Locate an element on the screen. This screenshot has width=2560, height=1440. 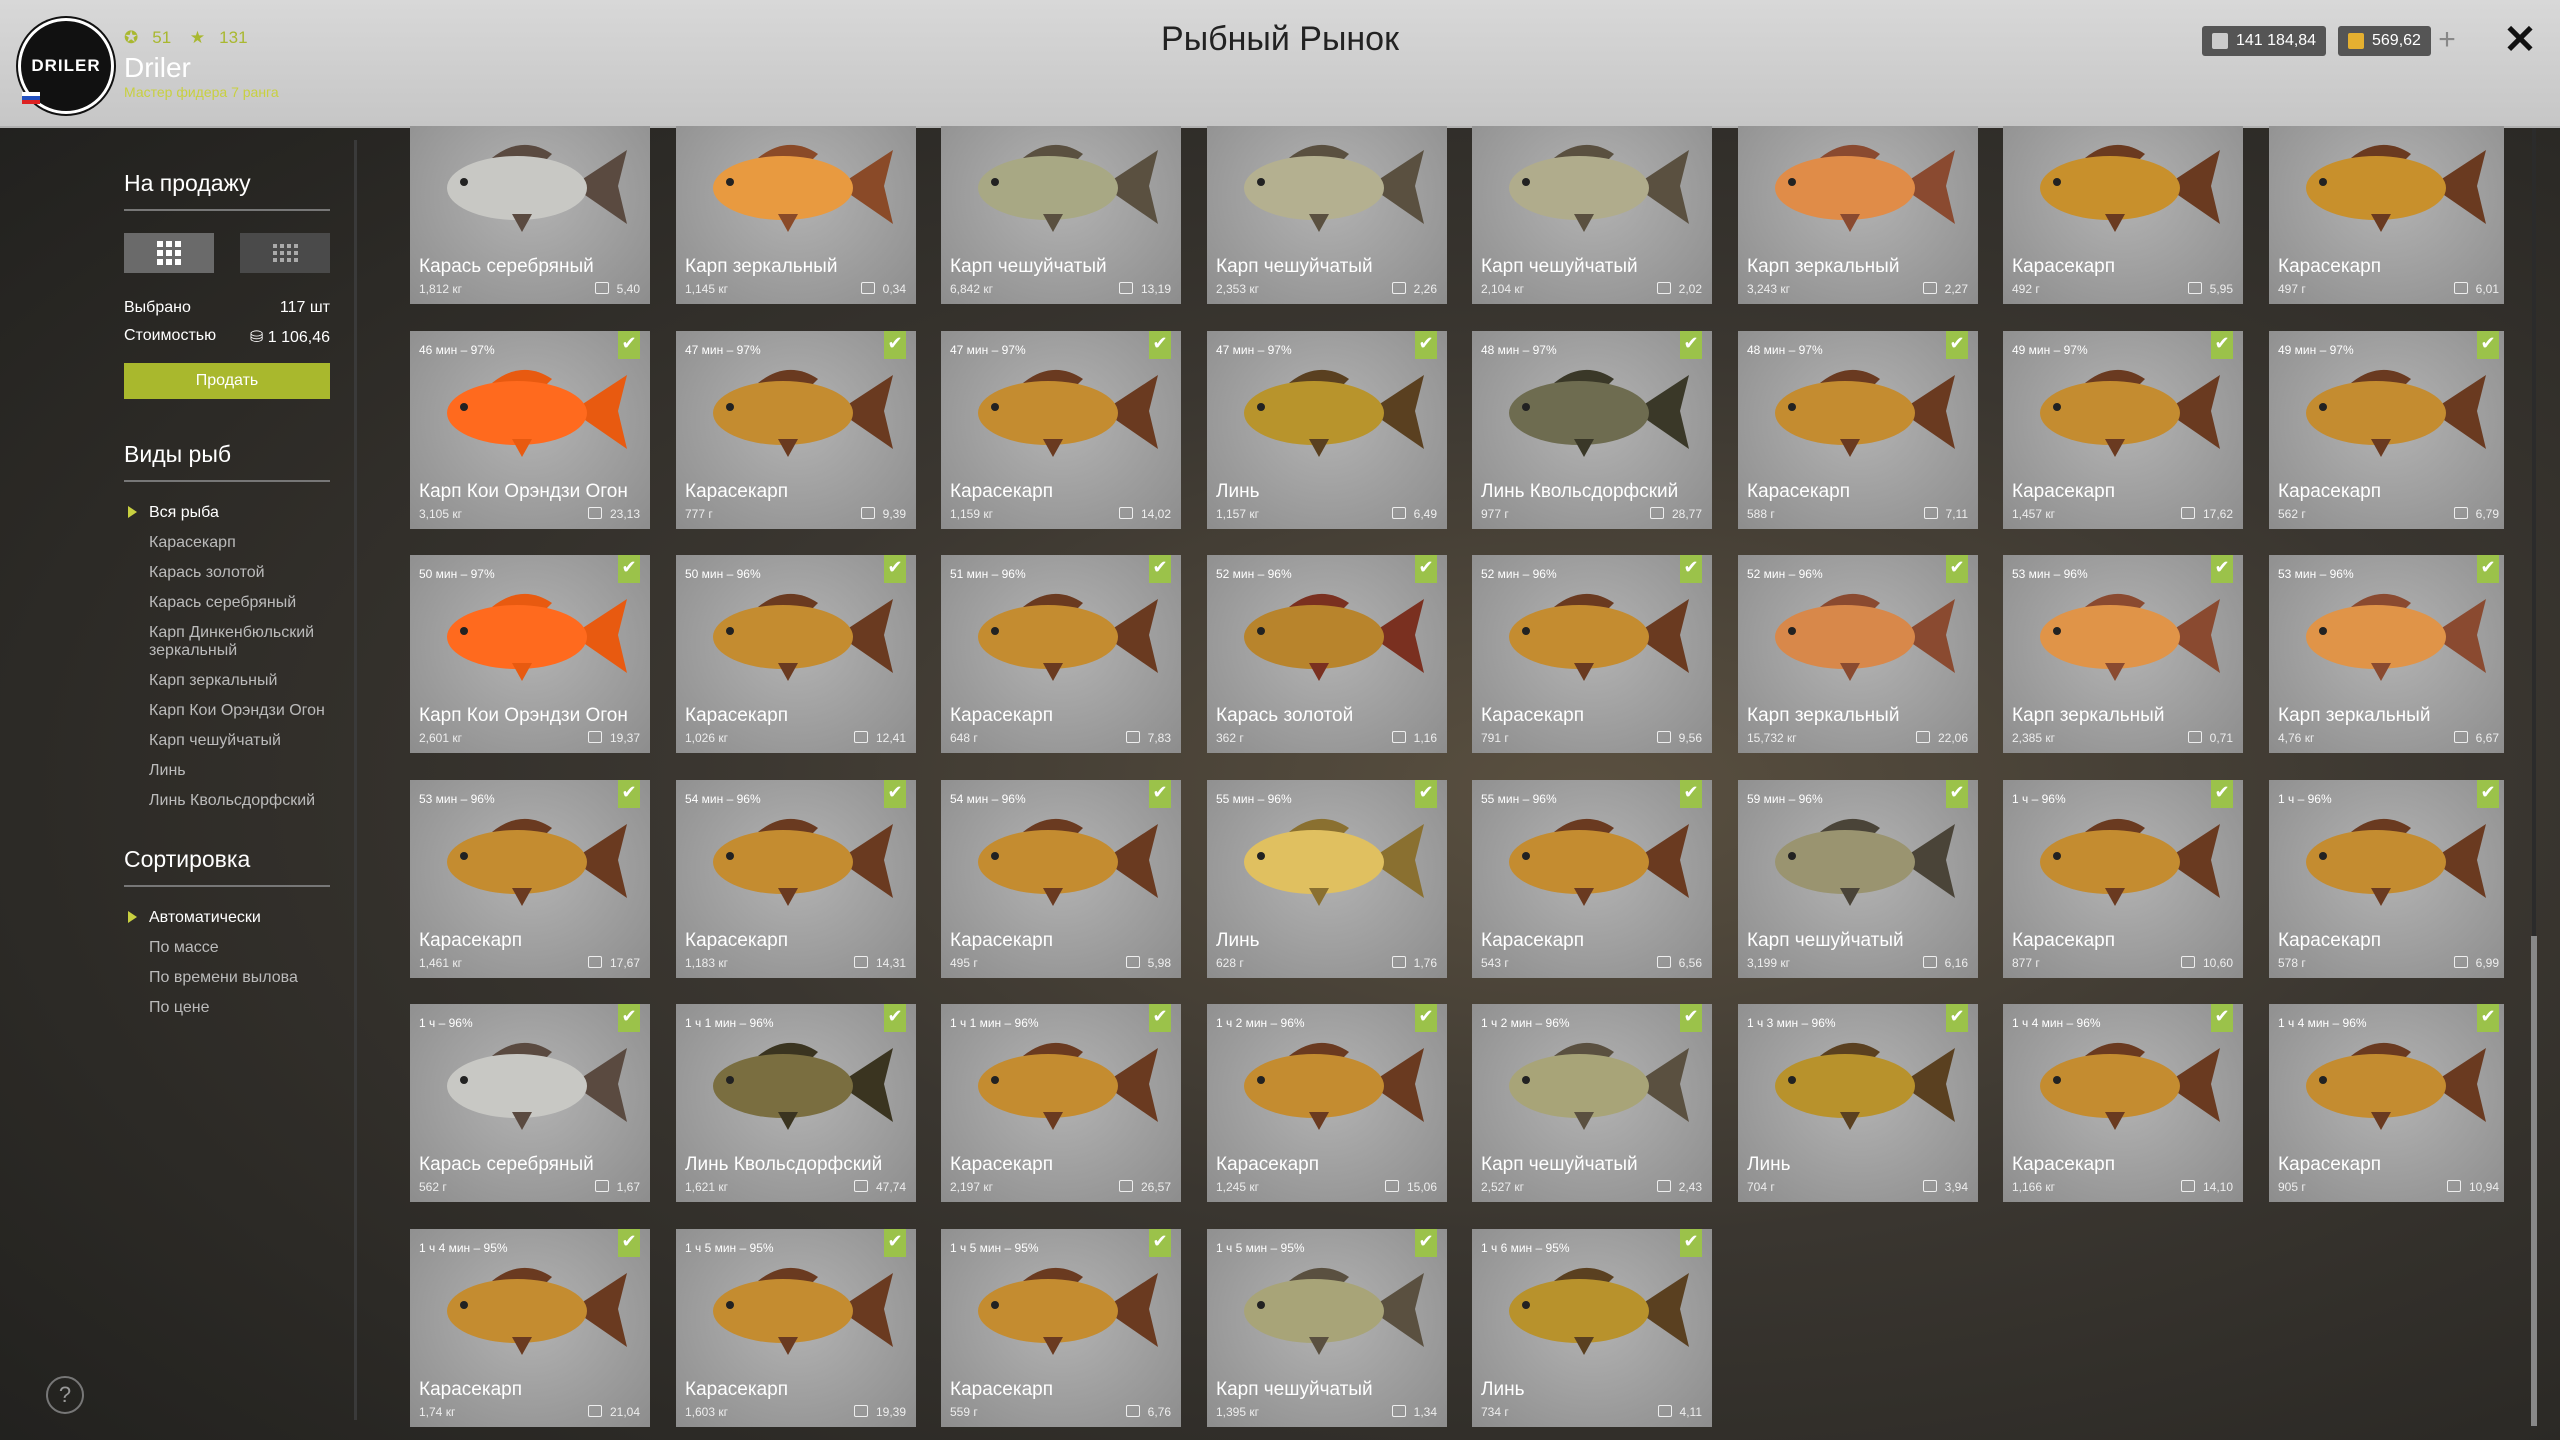
help-button: ? is located at coordinates (65, 1395).